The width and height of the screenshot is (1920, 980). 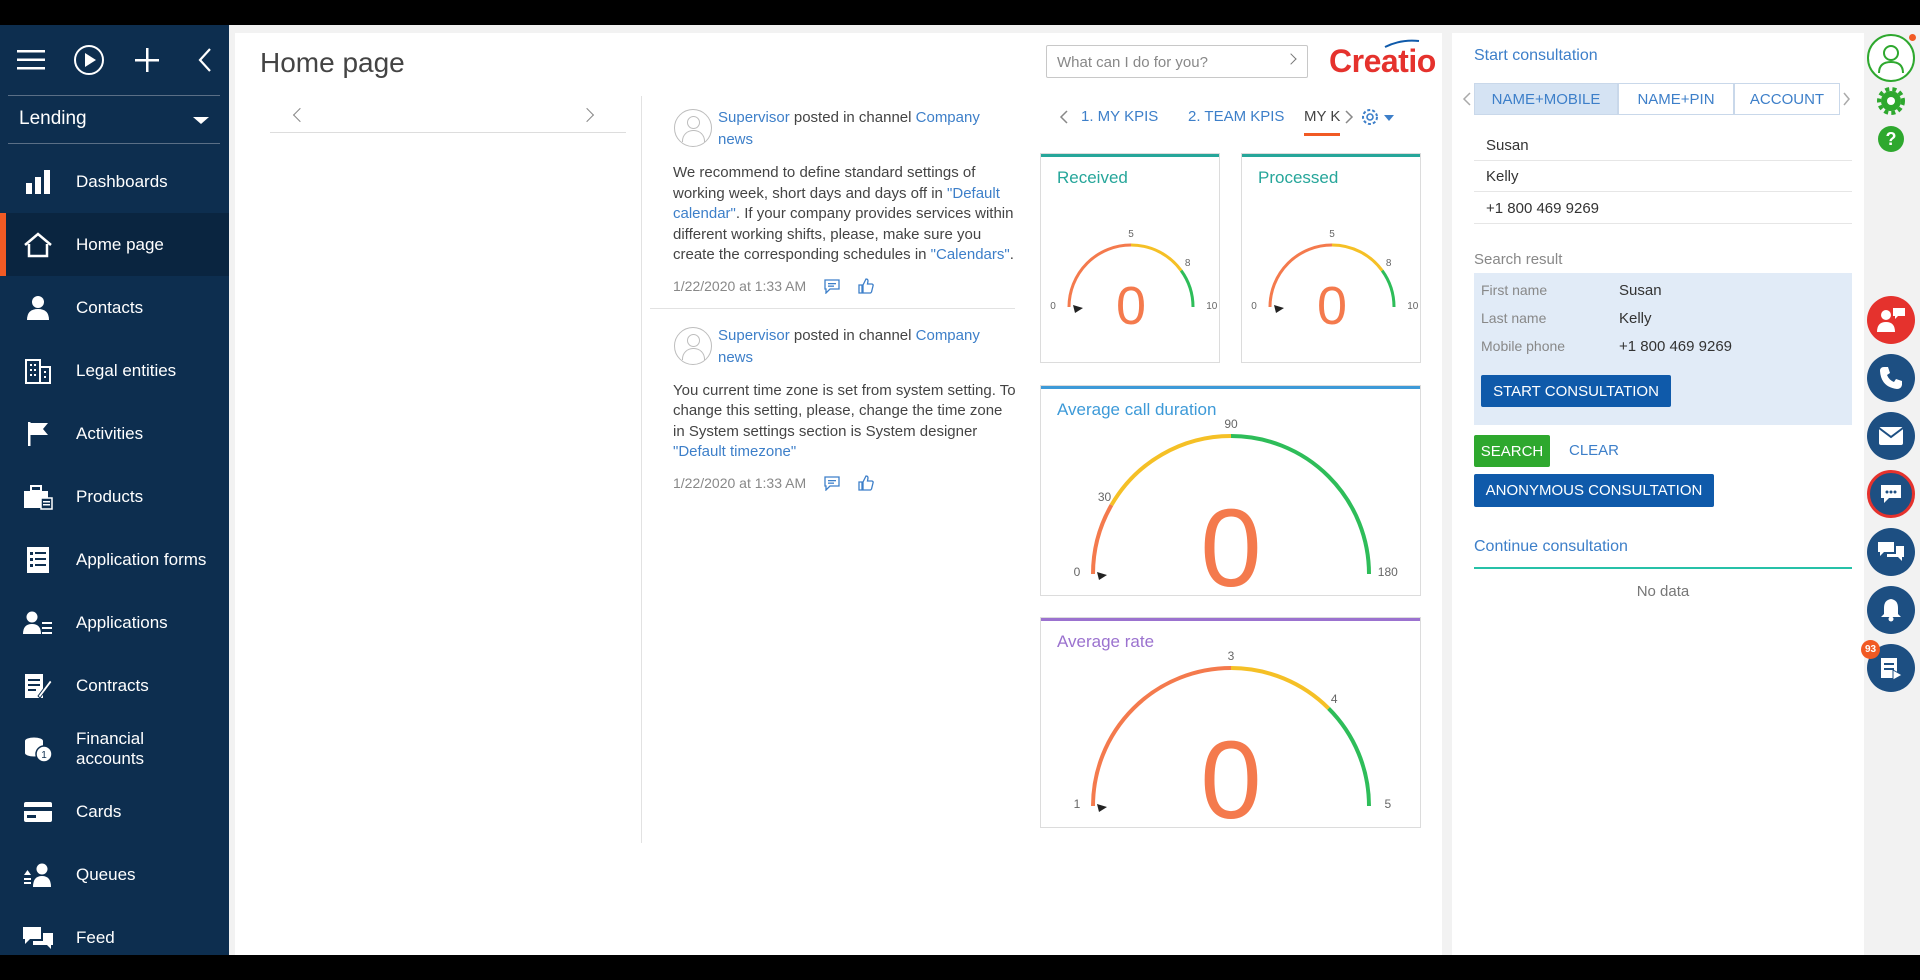 I want to click on settings-button, so click(x=1891, y=101).